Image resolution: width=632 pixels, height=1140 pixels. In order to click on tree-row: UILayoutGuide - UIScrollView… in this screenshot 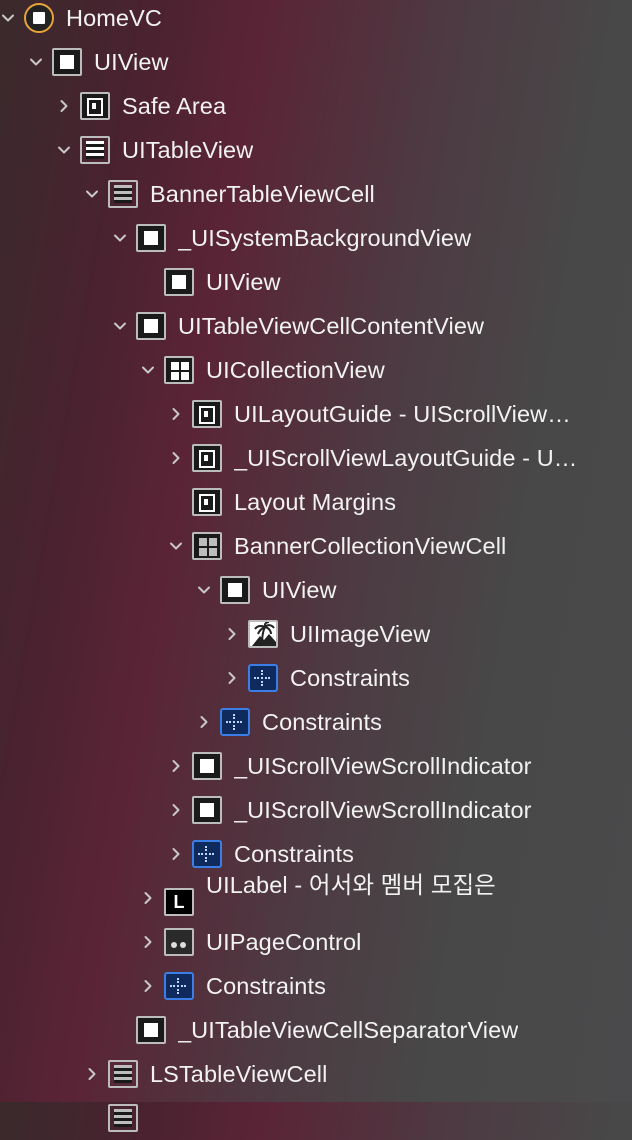, I will do `click(316, 414)`.